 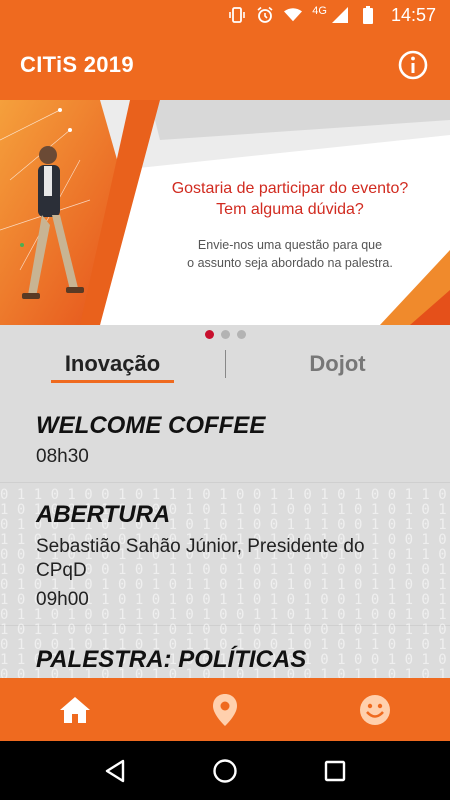 I want to click on tab-inovacao-label: Inovação, so click(x=112, y=363).